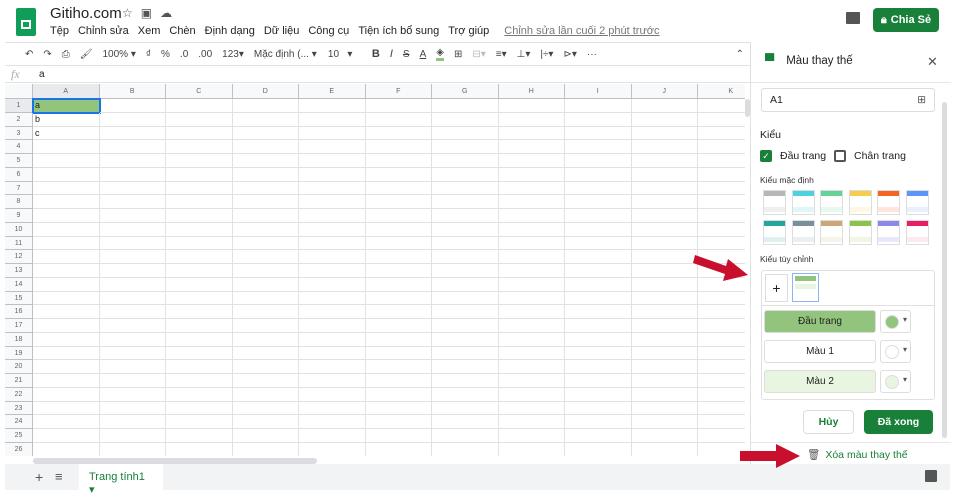 Image resolution: width=958 pixels, height=498 pixels. I want to click on cell-B22, so click(132, 394).